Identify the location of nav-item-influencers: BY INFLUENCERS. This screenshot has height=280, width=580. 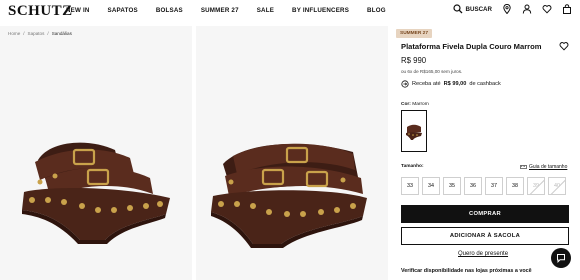
(320, 10).